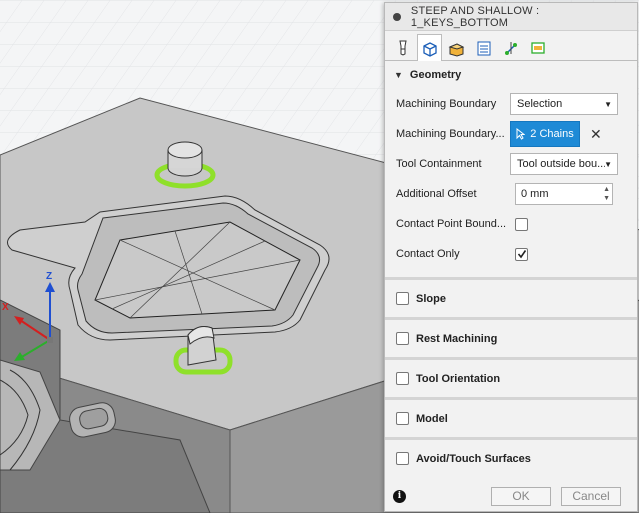  What do you see at coordinates (432, 418) in the screenshot?
I see `model-label: Model` at bounding box center [432, 418].